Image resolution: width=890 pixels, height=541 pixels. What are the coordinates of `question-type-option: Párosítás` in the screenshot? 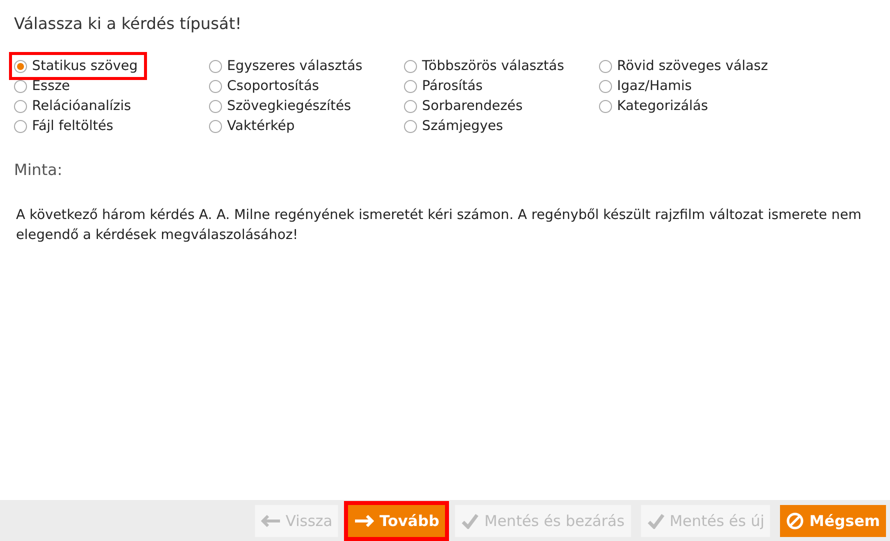 It's located at (501, 86).